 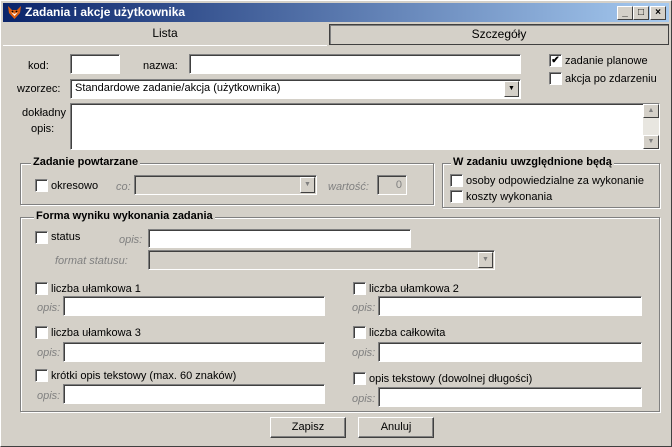 I want to click on minimize-icon: _, so click(x=625, y=13).